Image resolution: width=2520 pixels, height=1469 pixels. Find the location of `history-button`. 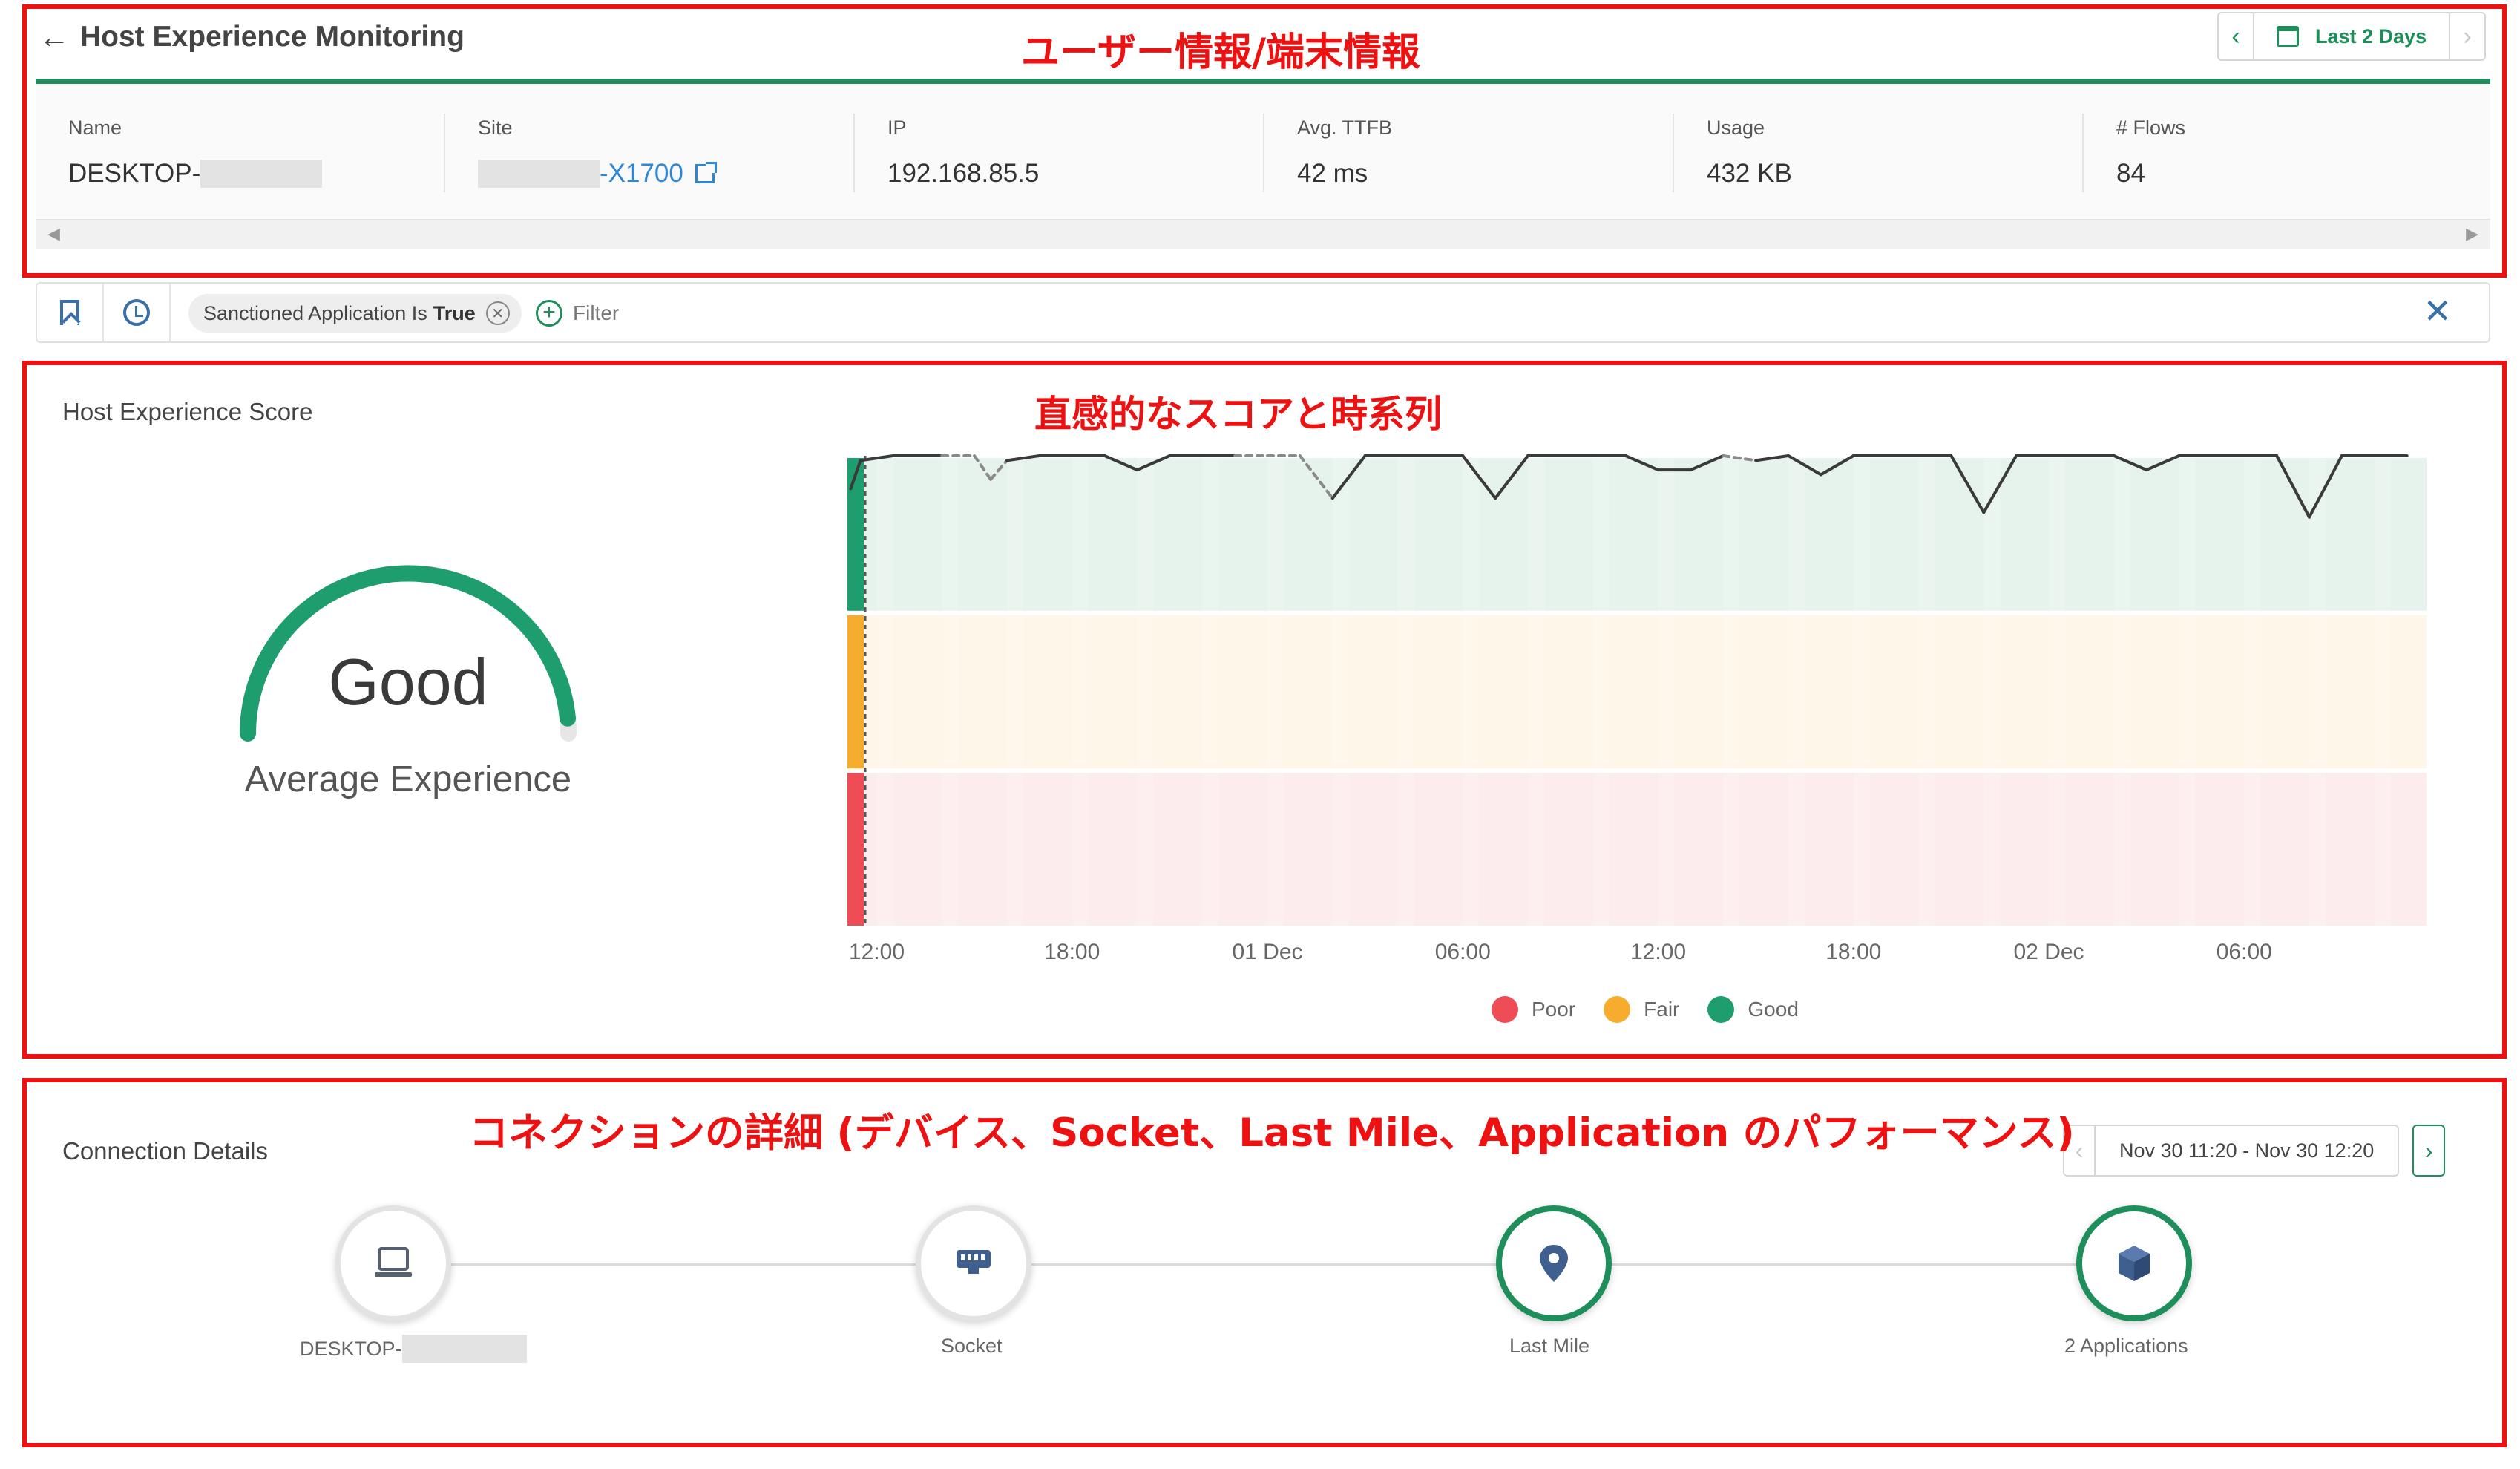

history-button is located at coordinates (138, 312).